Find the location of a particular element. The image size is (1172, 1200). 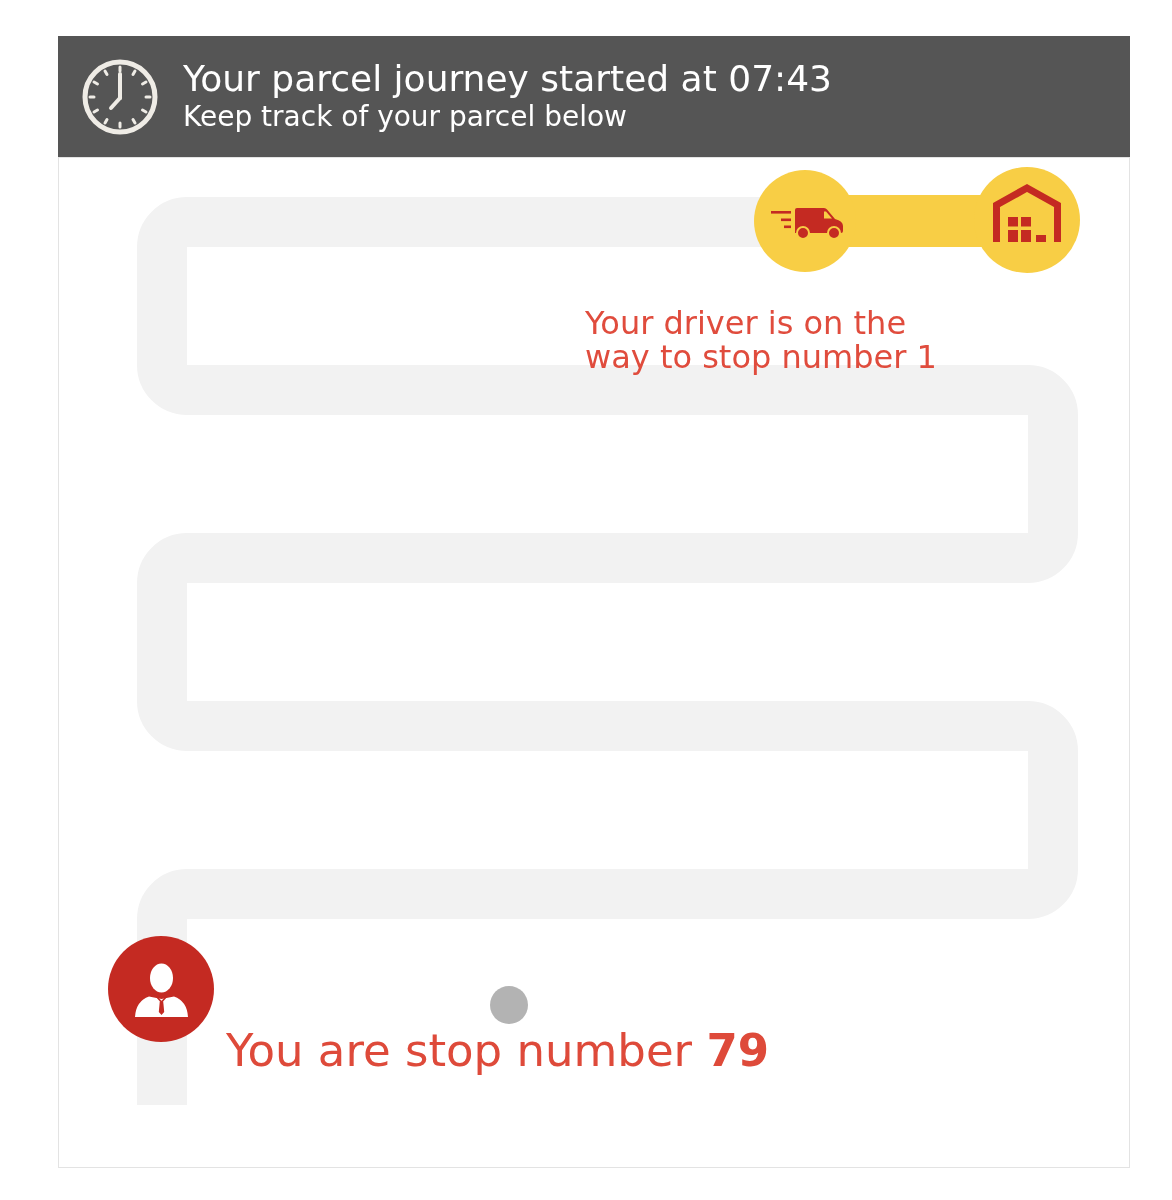

header-title: Your parcel journey started at 07:43 is located at coordinates (507, 79).